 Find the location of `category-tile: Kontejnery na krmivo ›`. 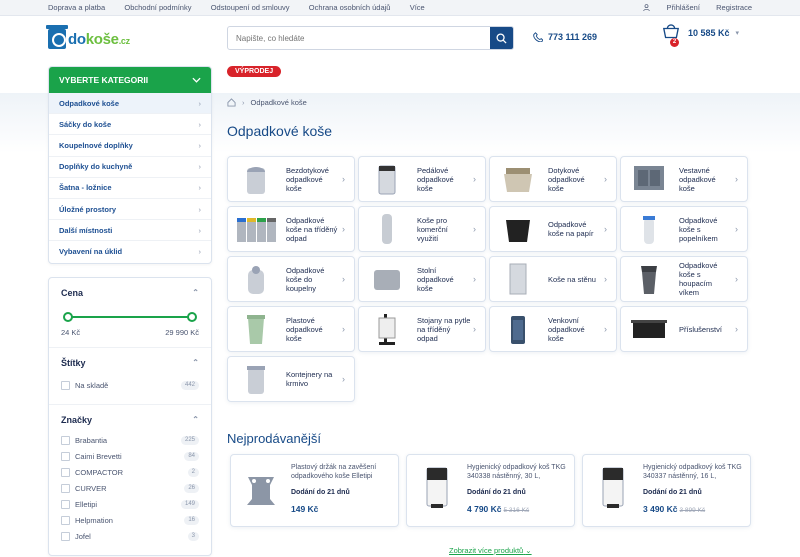

category-tile: Kontejnery na krmivo › is located at coordinates (291, 379).